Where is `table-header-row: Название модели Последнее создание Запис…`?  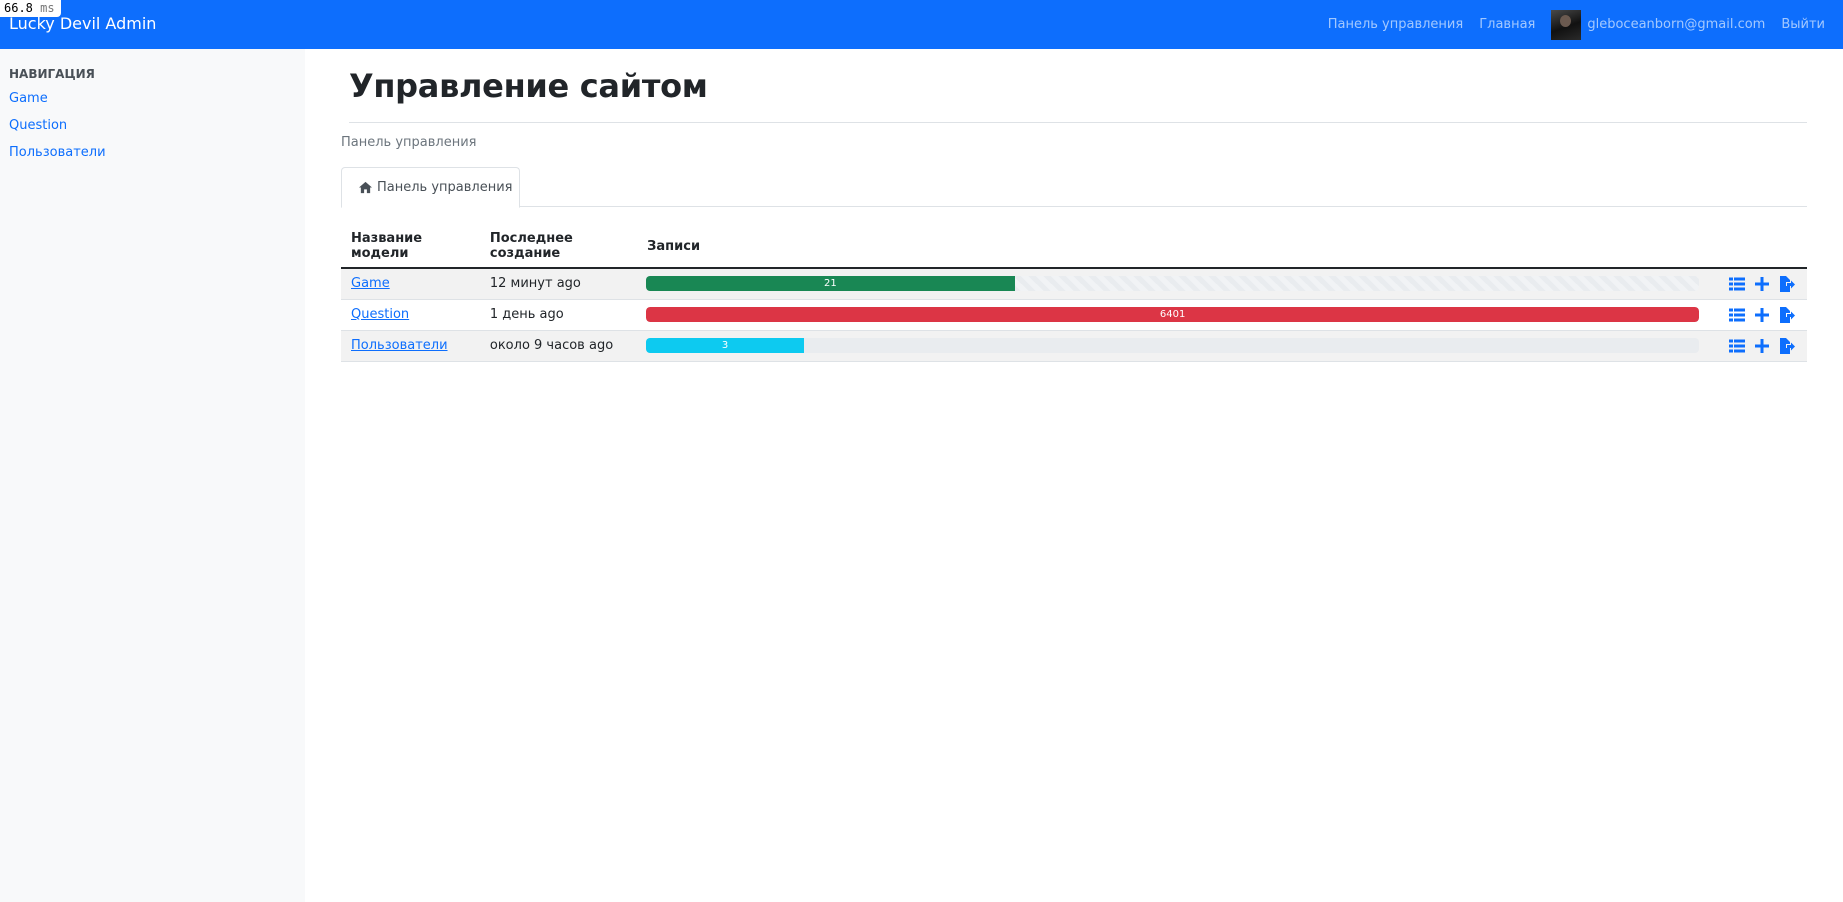
table-header-row: Название модели Последнее создание Запис… is located at coordinates (1074, 246).